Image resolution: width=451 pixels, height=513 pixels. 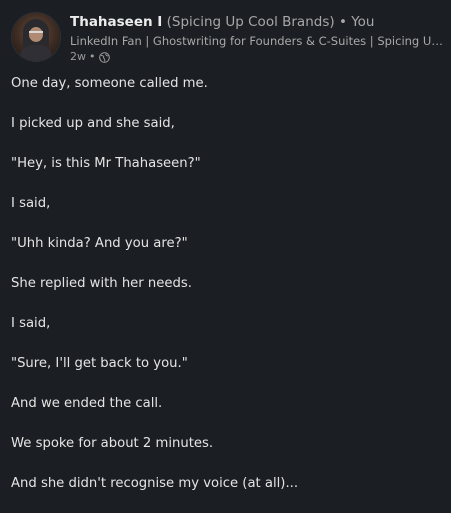 What do you see at coordinates (256, 57) in the screenshot?
I see `post-timestamp: 2w •` at bounding box center [256, 57].